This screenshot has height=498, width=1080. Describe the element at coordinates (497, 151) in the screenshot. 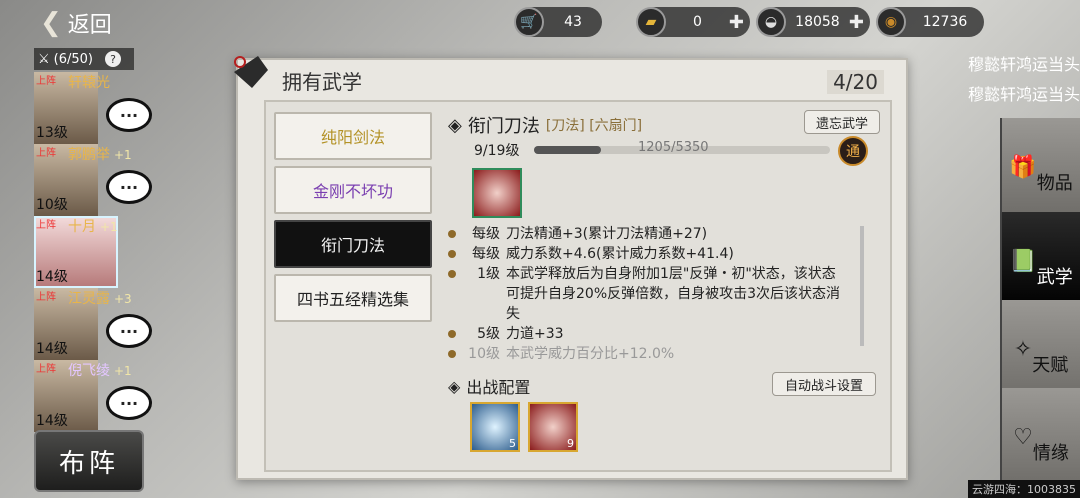

I see `skill-level: 9/19级` at that location.